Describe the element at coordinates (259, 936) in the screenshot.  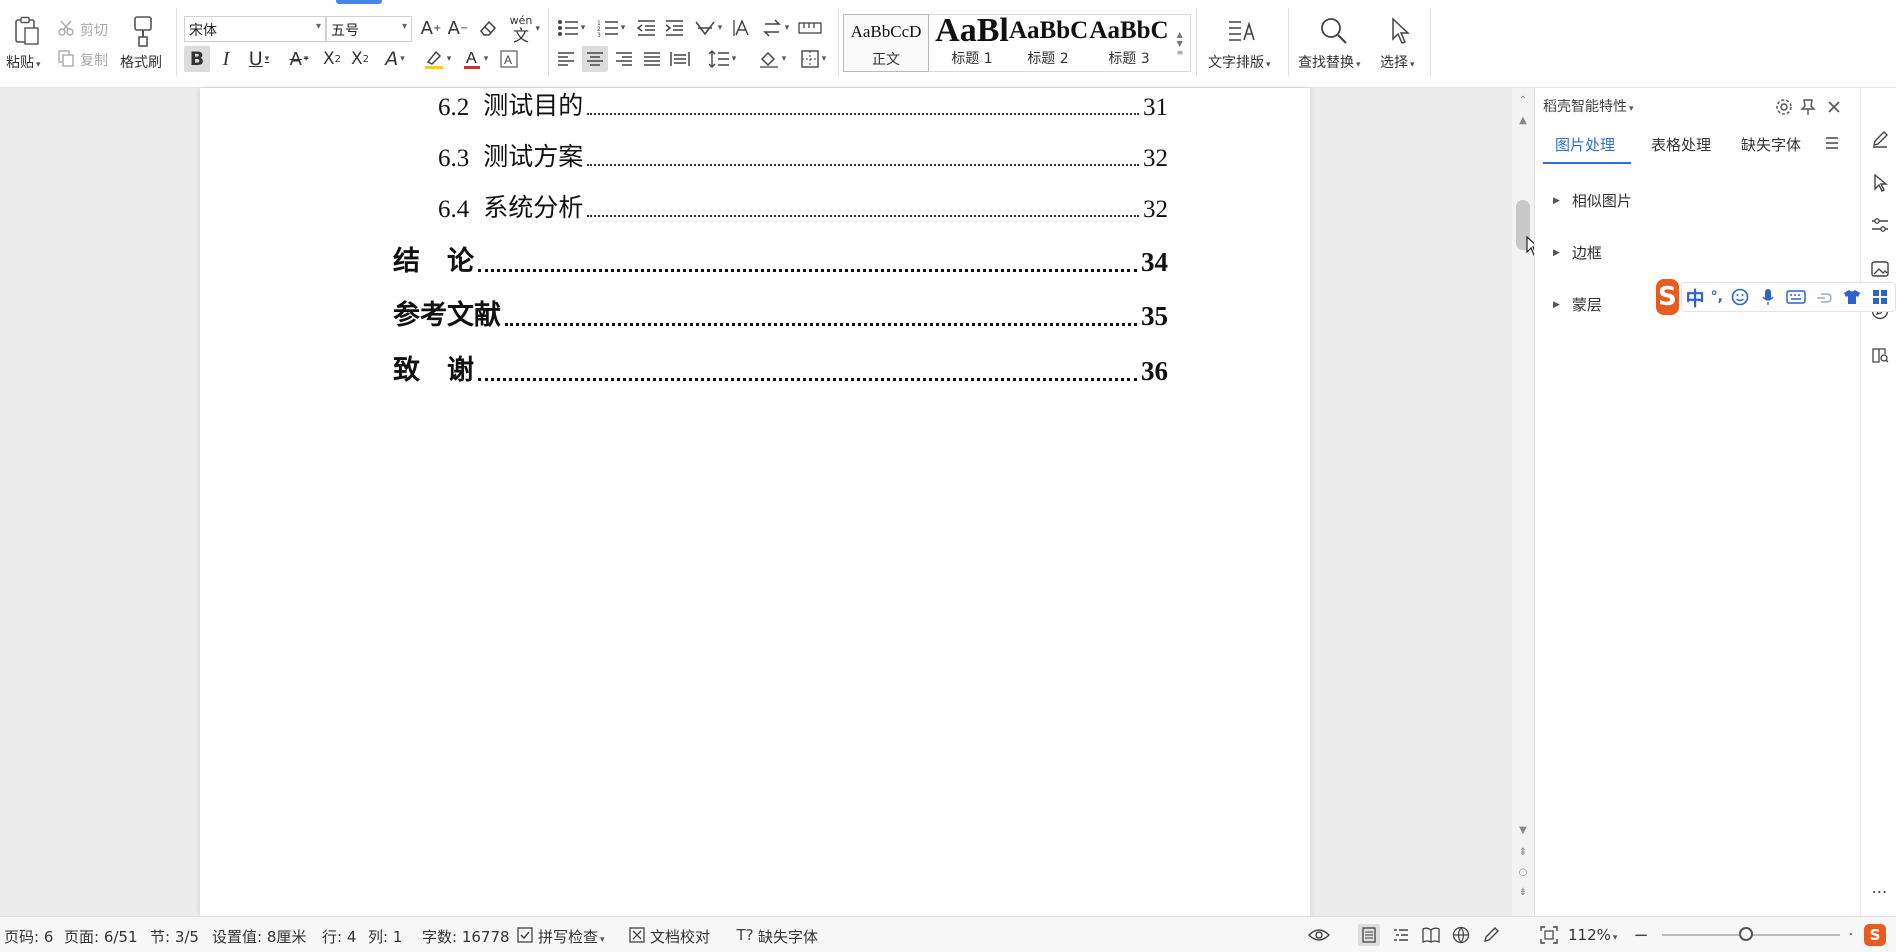
I see `status-setting-value: 设置值: 8厘米` at that location.